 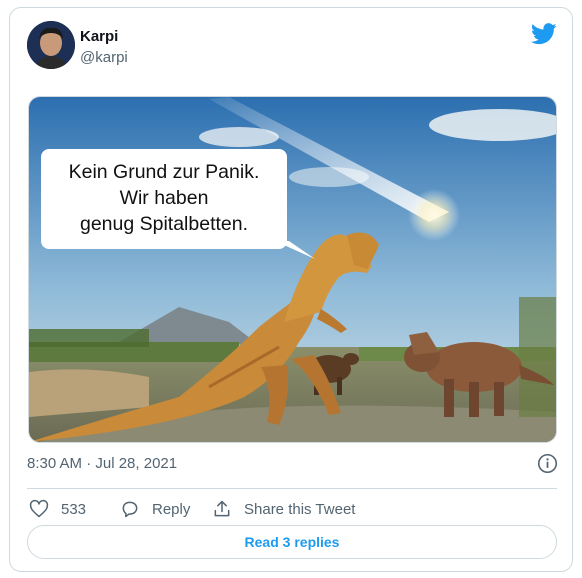 What do you see at coordinates (51, 45) in the screenshot?
I see `avatar` at bounding box center [51, 45].